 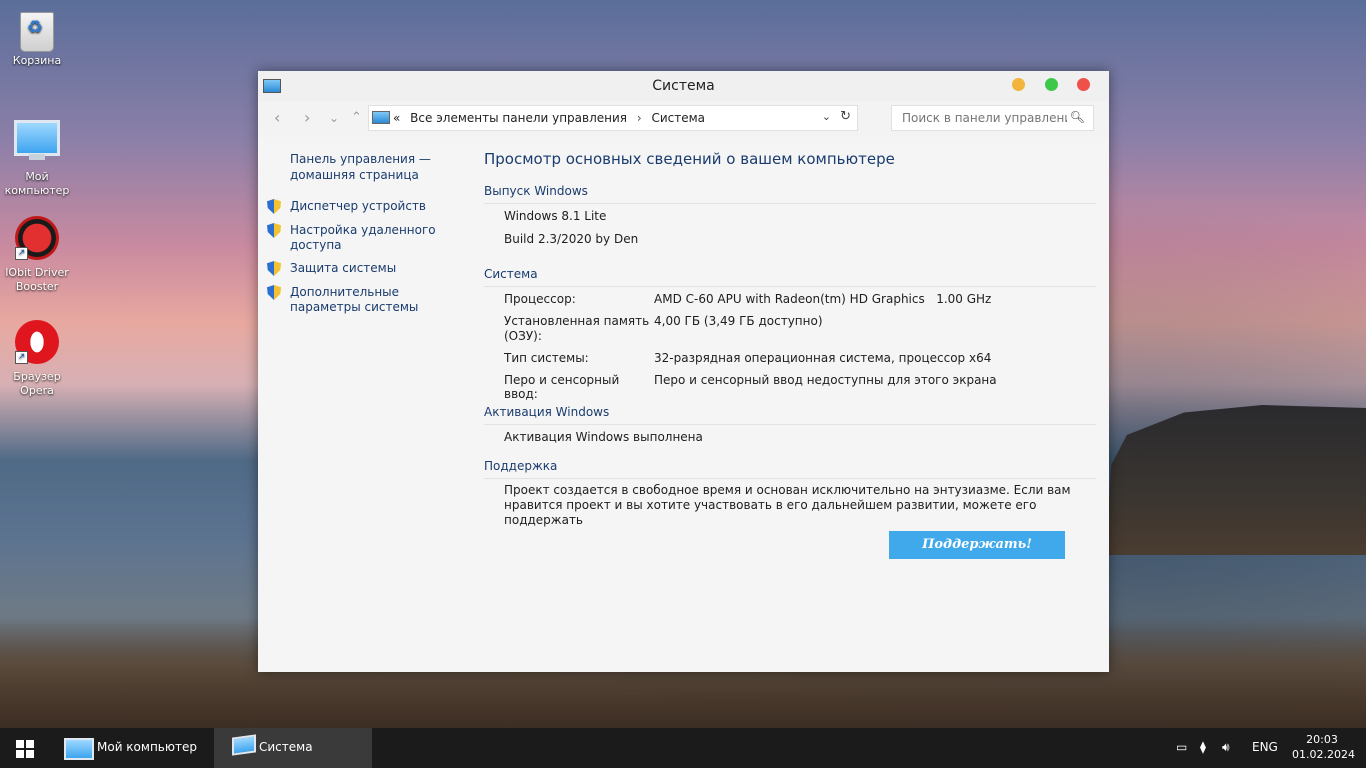 I want to click on maximize-button, so click(x=1051, y=84).